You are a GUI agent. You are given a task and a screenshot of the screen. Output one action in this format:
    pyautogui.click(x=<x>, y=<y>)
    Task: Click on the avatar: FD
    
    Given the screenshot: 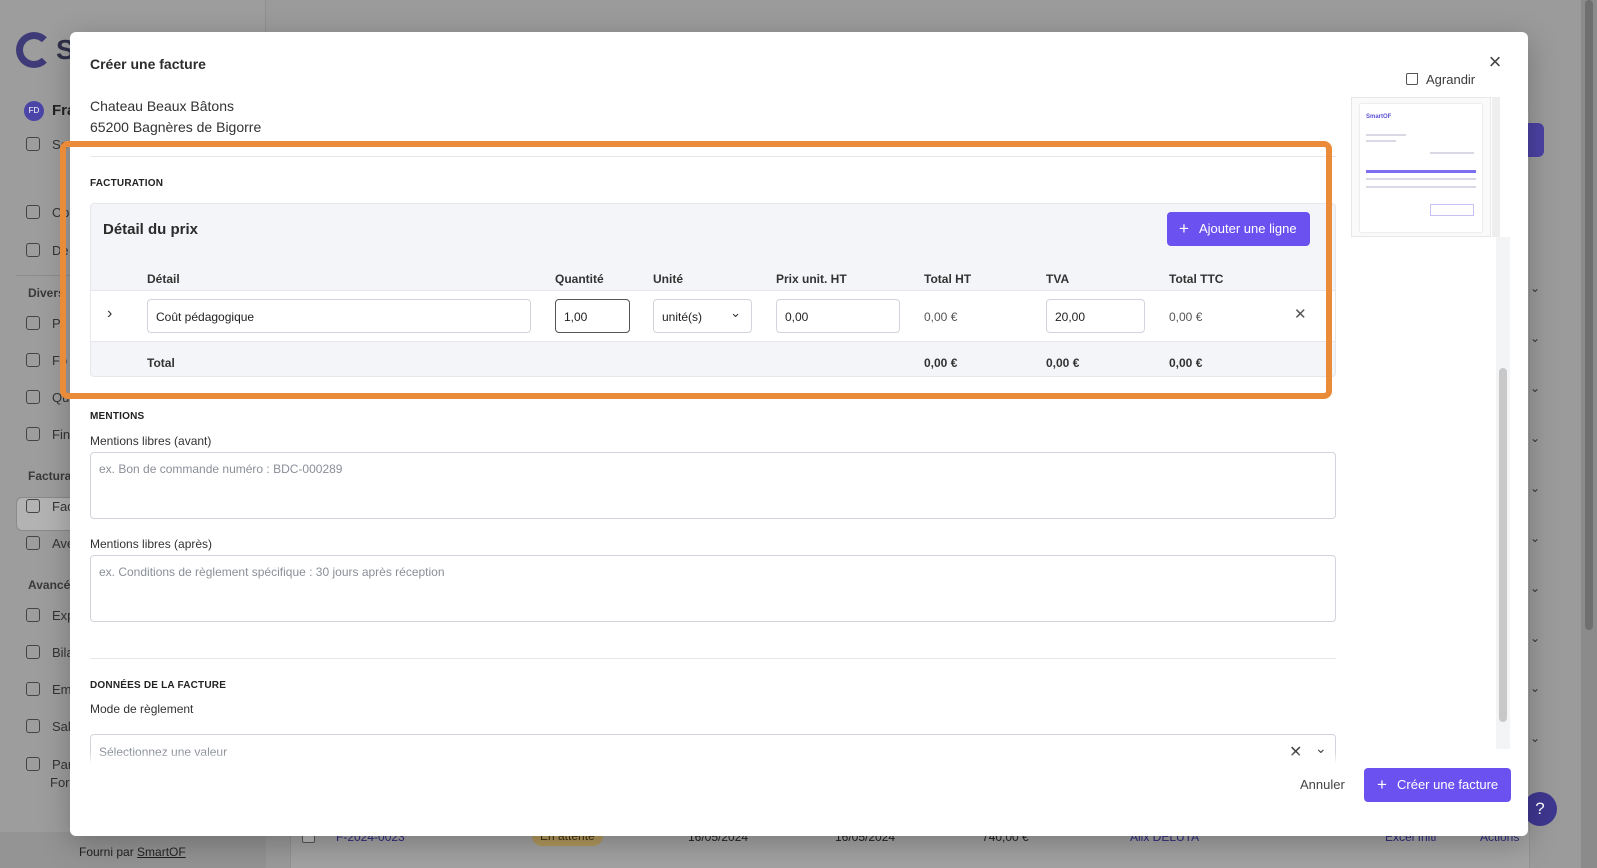 What is the action you would take?
    pyautogui.click(x=34, y=111)
    